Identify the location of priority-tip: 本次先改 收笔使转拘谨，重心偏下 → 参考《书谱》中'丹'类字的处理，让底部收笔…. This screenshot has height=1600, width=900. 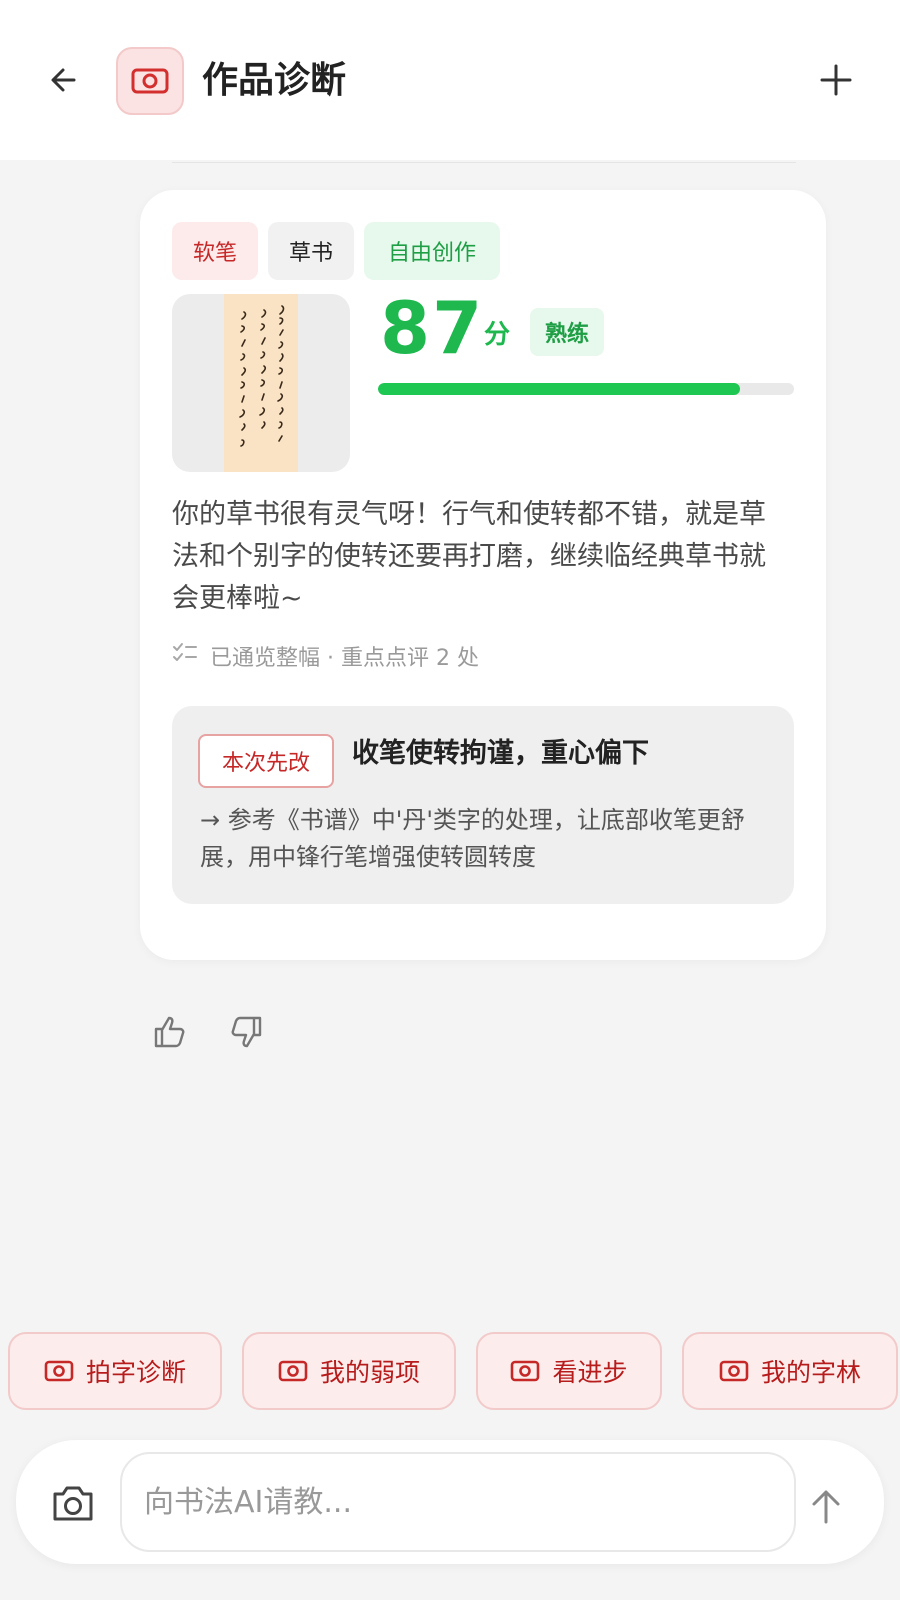
(483, 805).